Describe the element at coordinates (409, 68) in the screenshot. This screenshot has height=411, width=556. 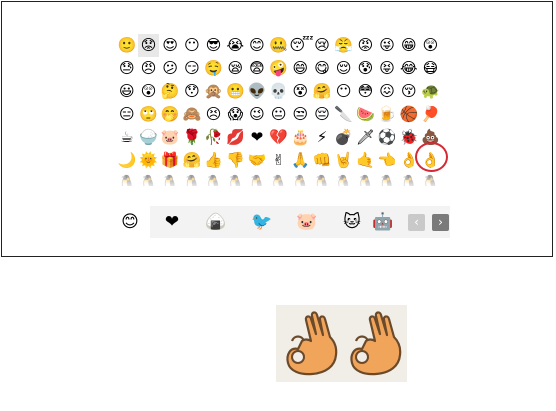
I see `emoji-cell: 😂` at that location.